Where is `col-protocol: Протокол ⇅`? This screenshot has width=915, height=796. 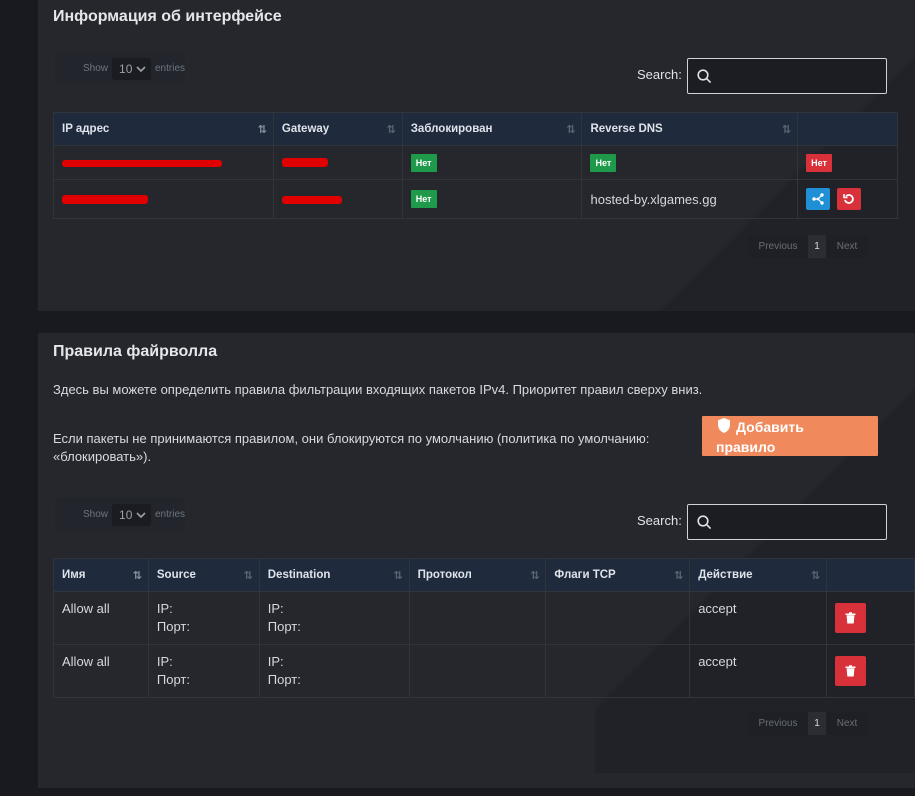 col-protocol: Протокол ⇅ is located at coordinates (477, 575).